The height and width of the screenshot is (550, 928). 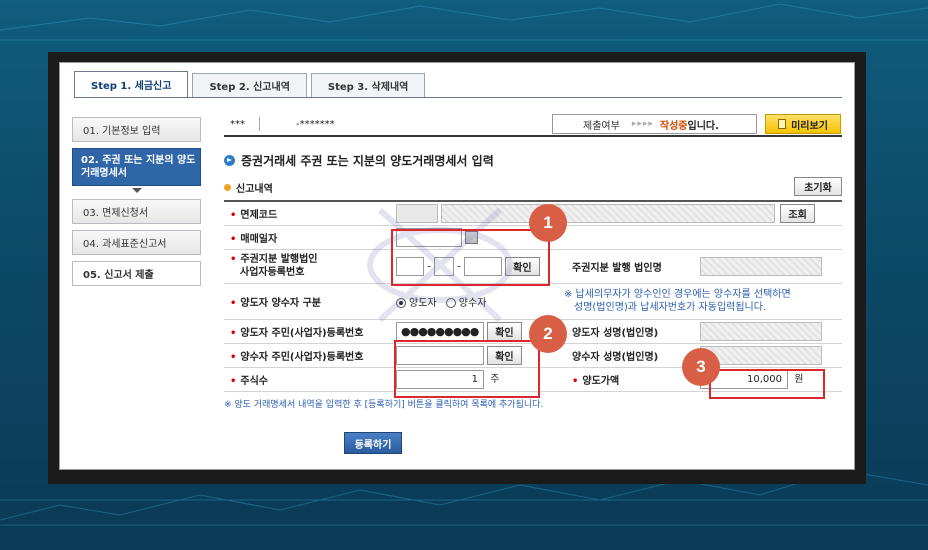 What do you see at coordinates (306, 331) in the screenshot?
I see `transferor-id-label: • 양도자 주민(사업자)등록번호` at bounding box center [306, 331].